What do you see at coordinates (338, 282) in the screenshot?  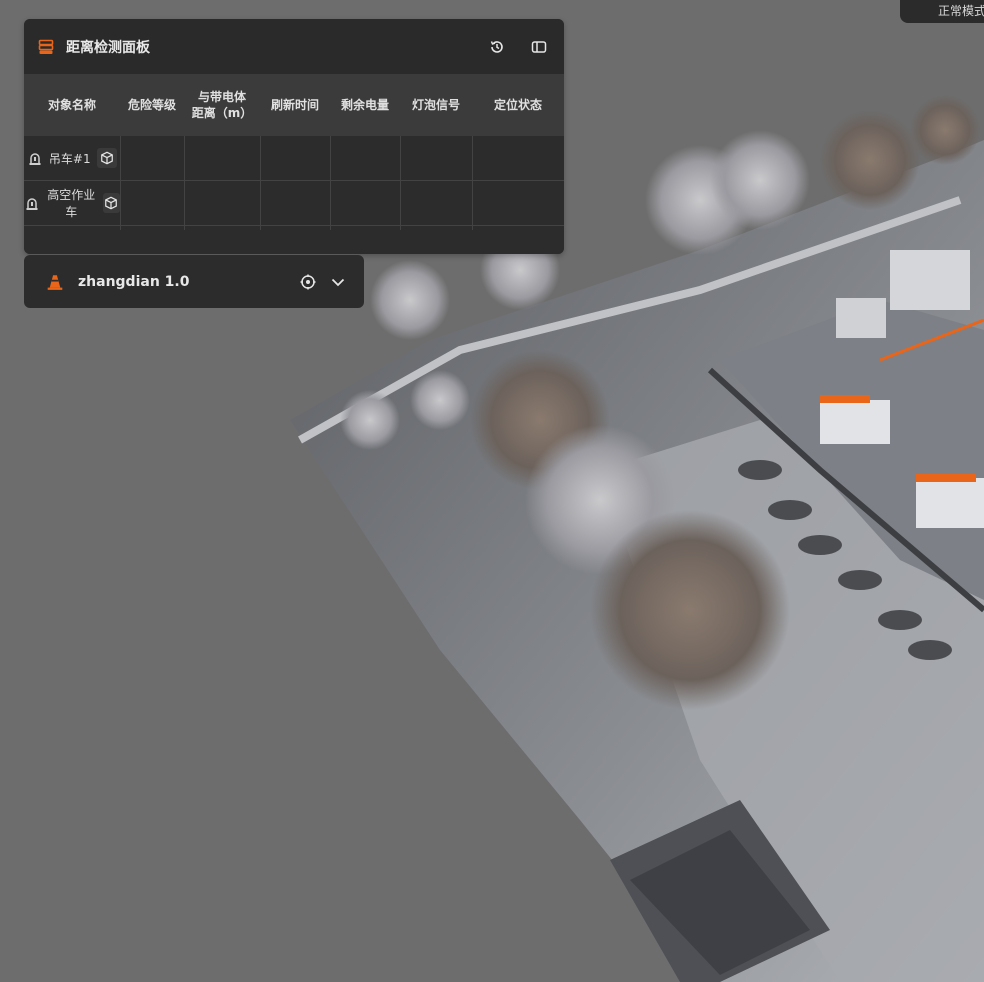 I see `chevron-down-icon` at bounding box center [338, 282].